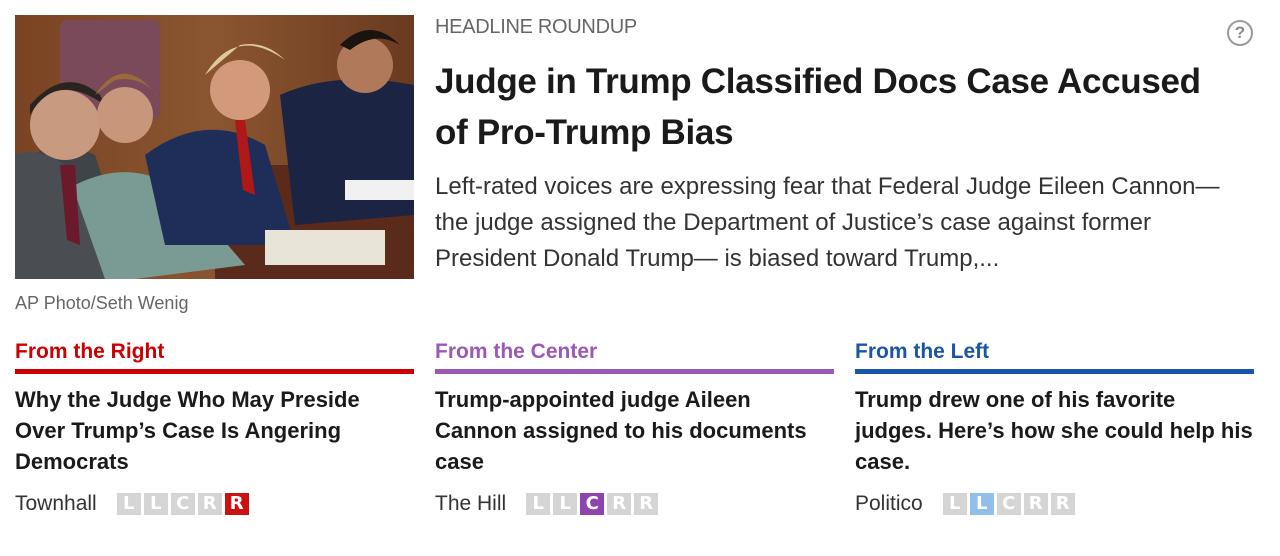 This screenshot has width=1280, height=556. Describe the element at coordinates (470, 504) in the screenshot. I see `source-name: The Hill` at that location.